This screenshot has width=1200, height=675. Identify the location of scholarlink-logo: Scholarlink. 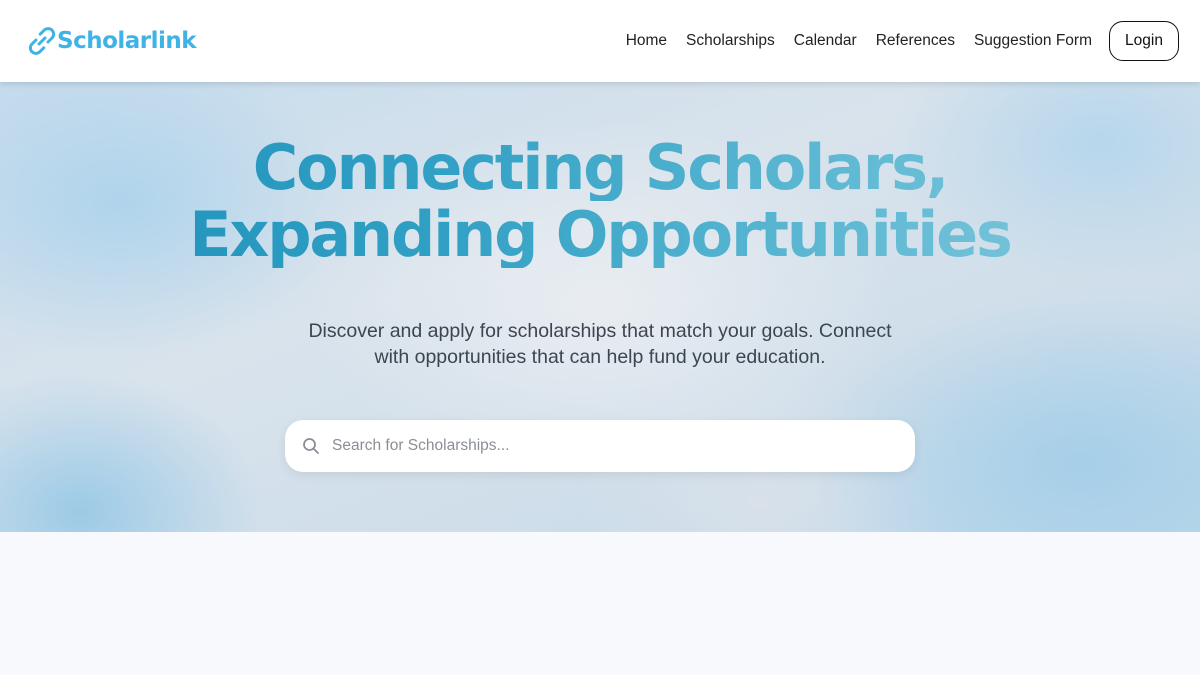
(111, 41).